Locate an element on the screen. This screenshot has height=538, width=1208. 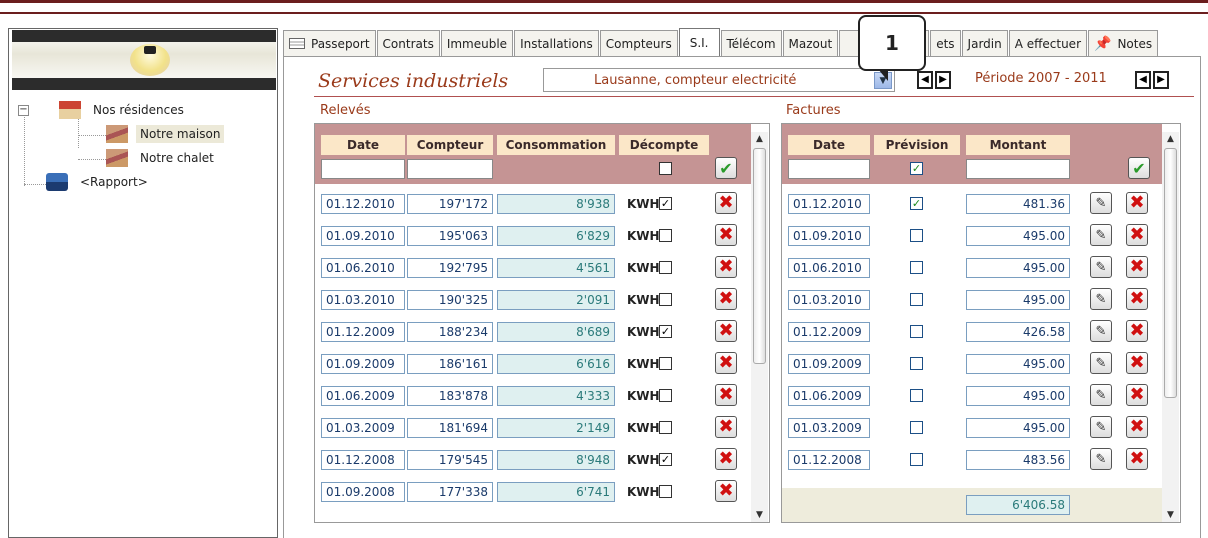
releve-compteur: 181'694 is located at coordinates (450, 428).